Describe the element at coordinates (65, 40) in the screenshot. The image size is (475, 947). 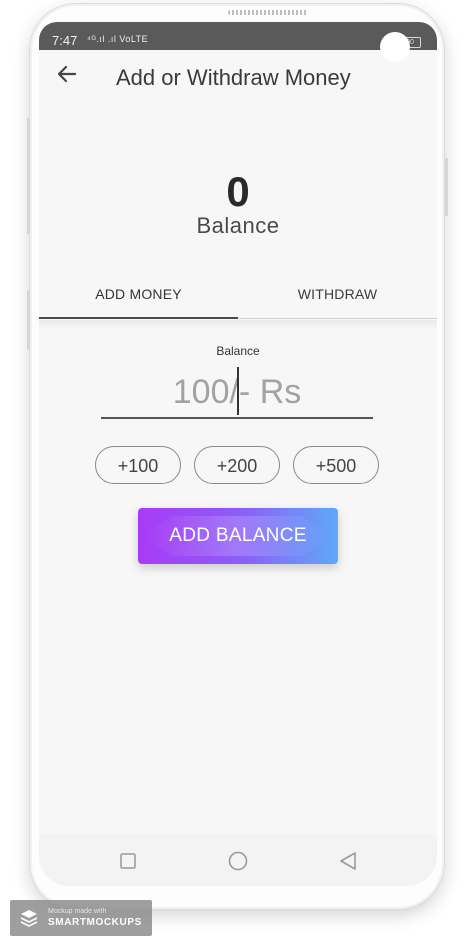
I see `status-time: 7:47` at that location.